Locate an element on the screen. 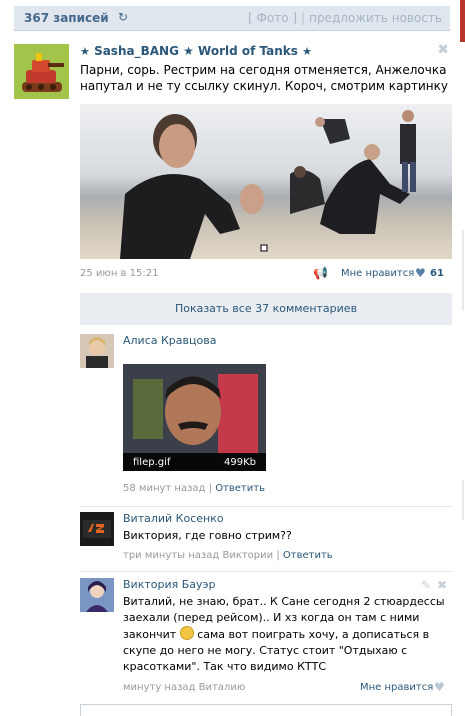 Image resolution: width=465 pixels, height=716 pixels. comment-time: 58 минут назад is located at coordinates (164, 488).